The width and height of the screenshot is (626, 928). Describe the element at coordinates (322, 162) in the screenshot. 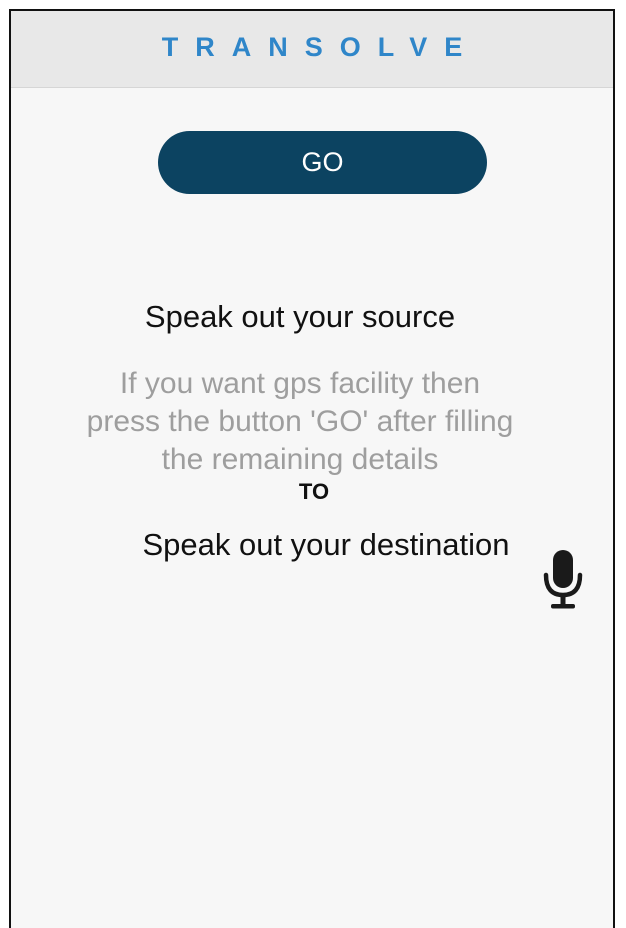

I see `go-button: GO` at that location.